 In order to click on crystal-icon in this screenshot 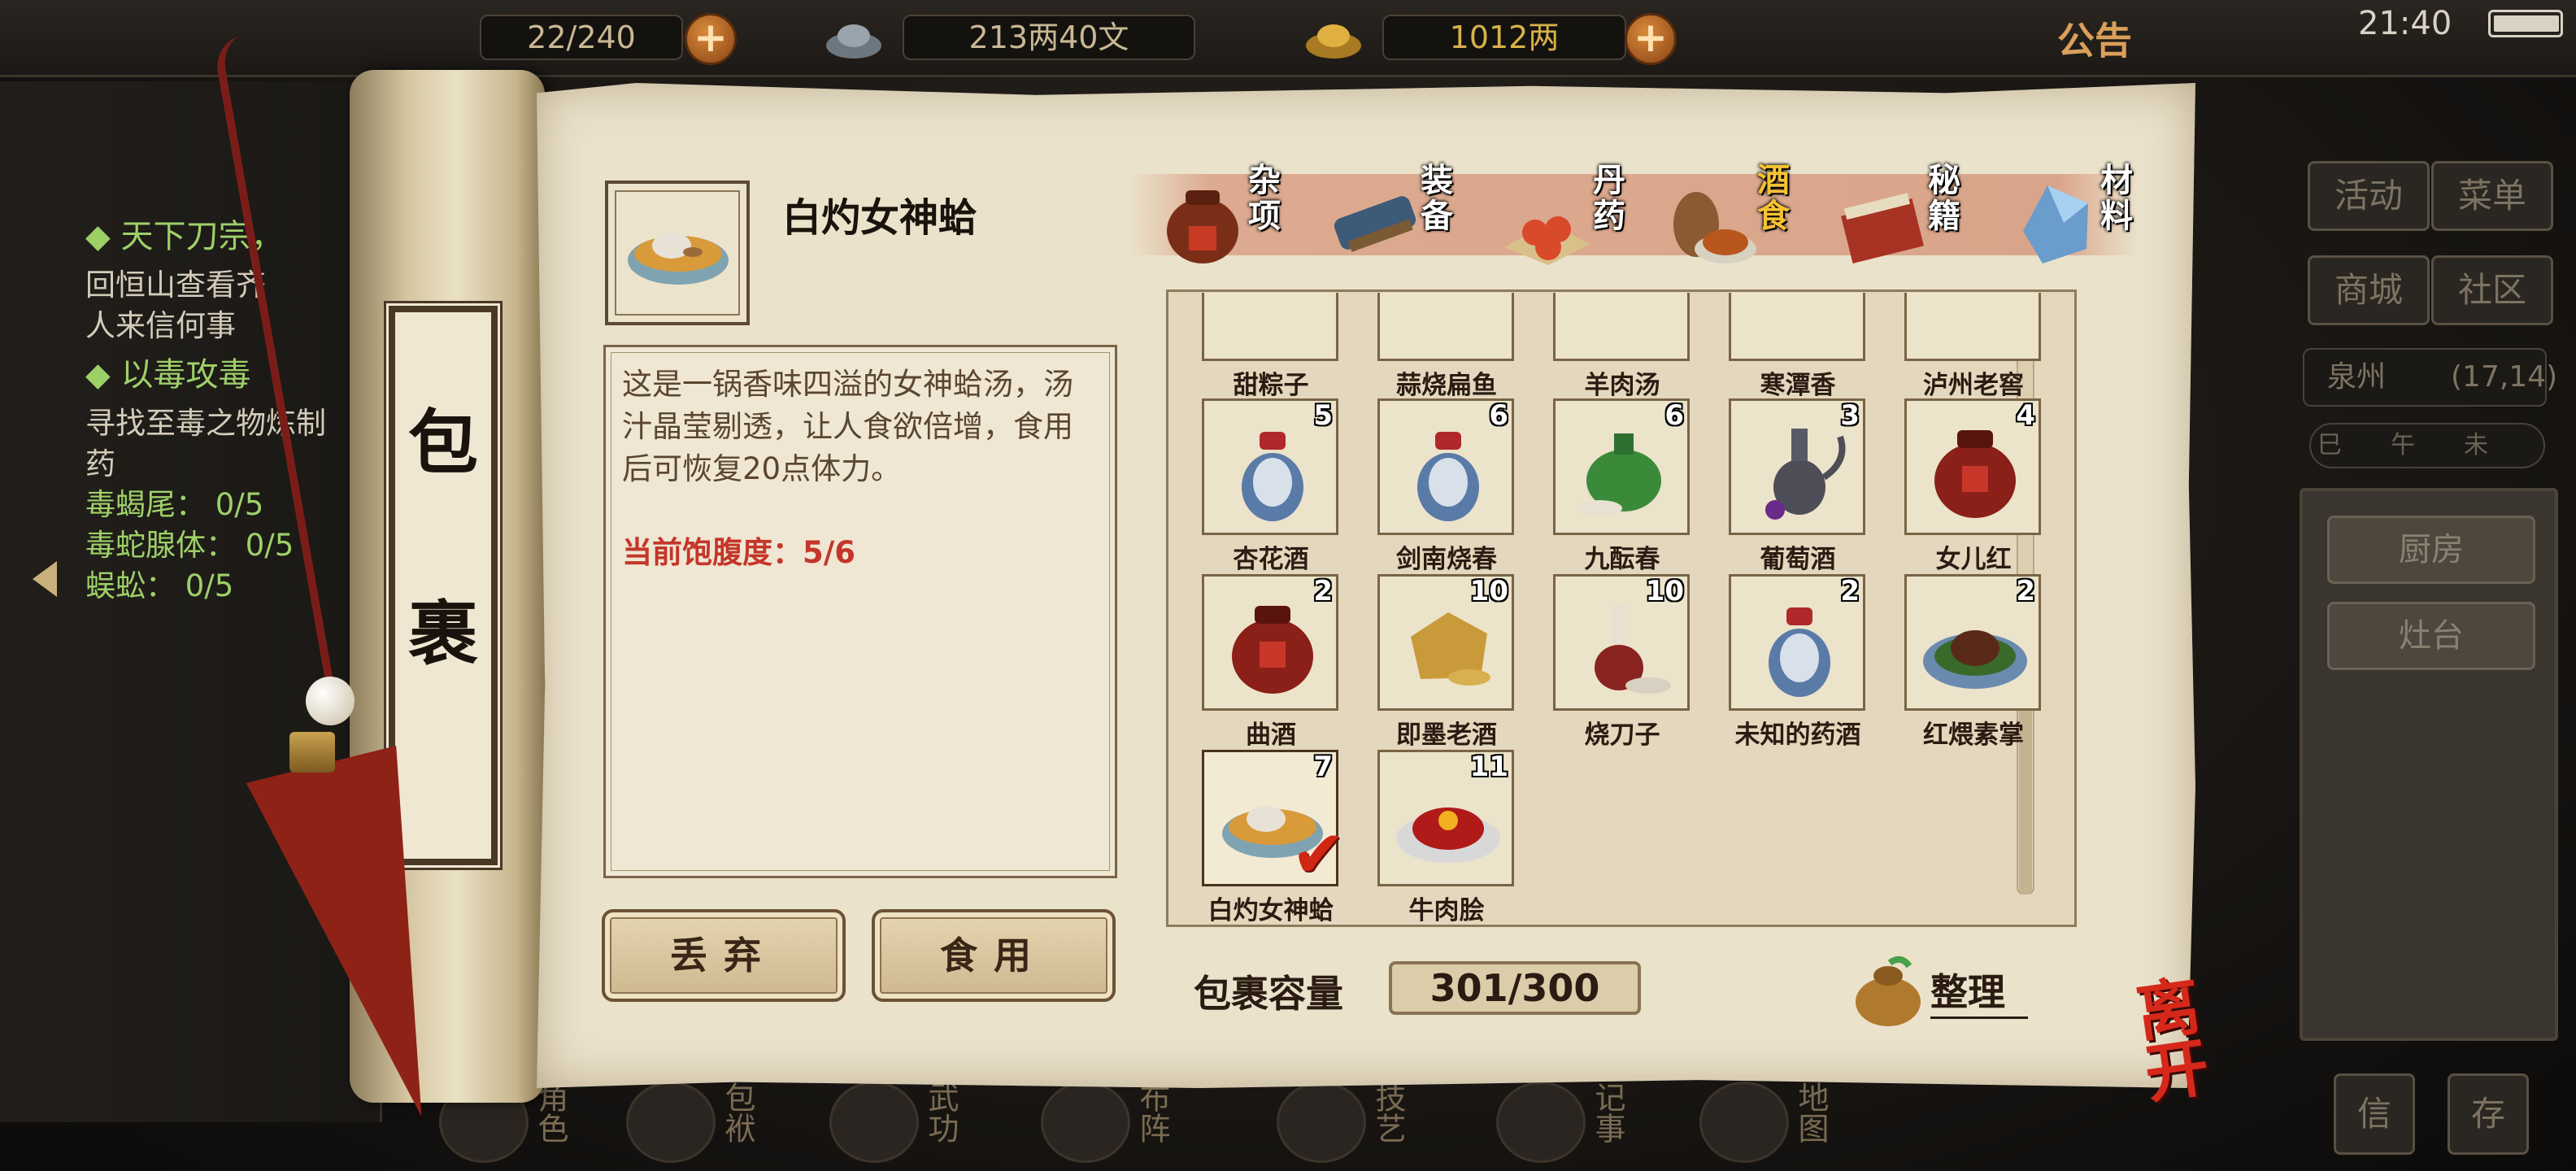, I will do `click(2055, 224)`.